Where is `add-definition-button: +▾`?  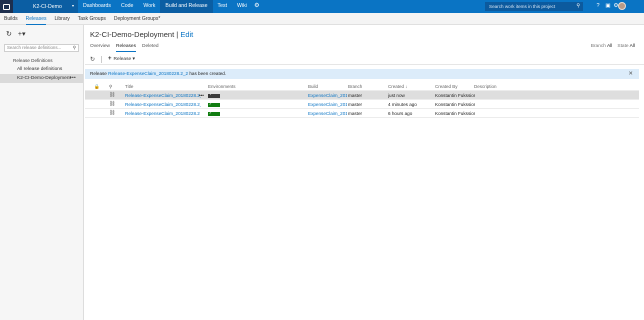
add-definition-button: +▾ is located at coordinates (22, 34).